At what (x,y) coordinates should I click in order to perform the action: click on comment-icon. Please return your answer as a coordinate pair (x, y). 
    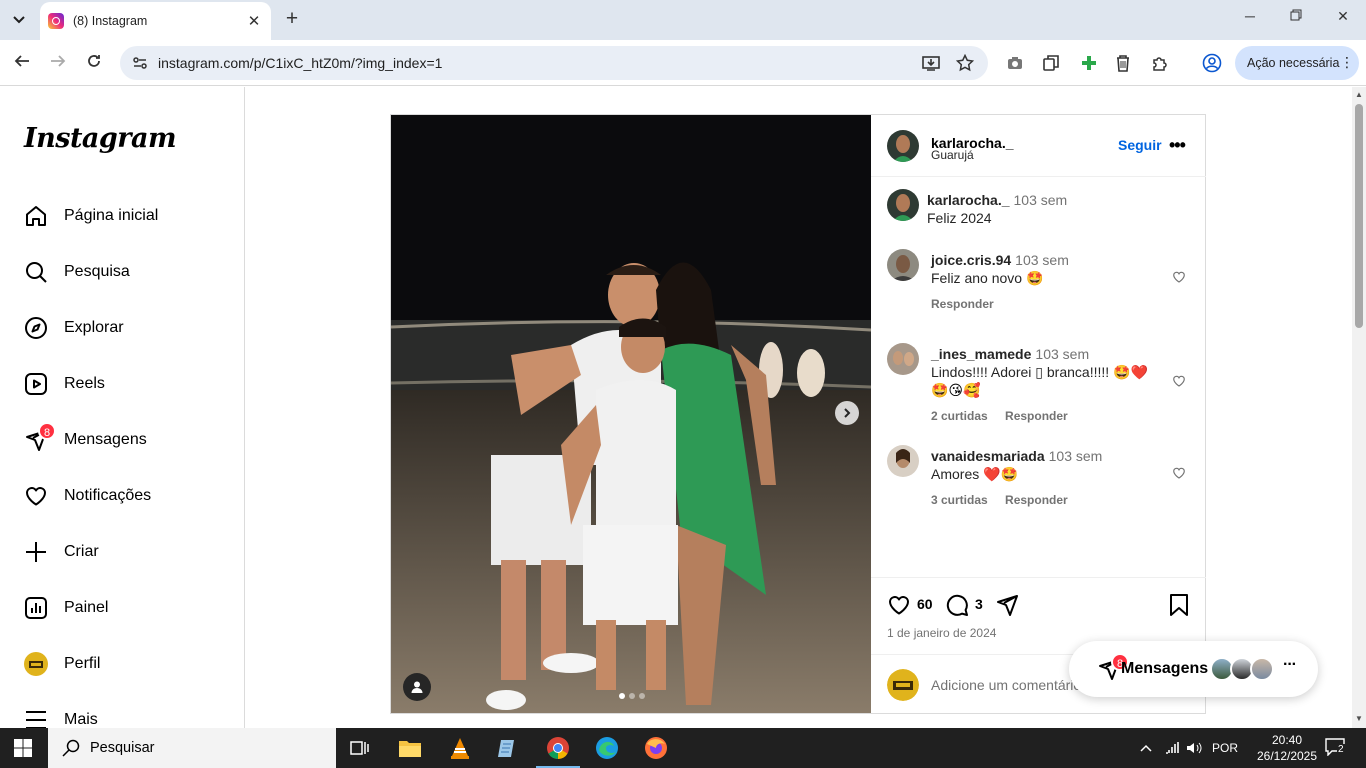
    Looking at the image, I should click on (957, 605).